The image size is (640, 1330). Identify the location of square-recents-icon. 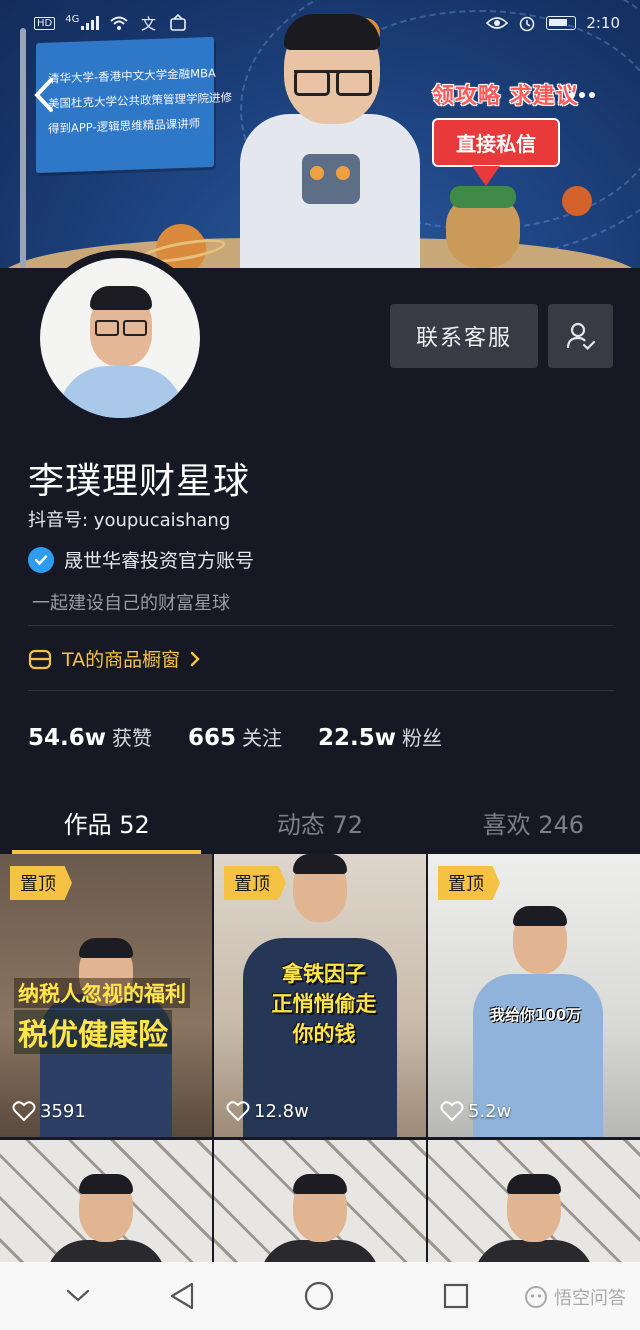
(456, 1296).